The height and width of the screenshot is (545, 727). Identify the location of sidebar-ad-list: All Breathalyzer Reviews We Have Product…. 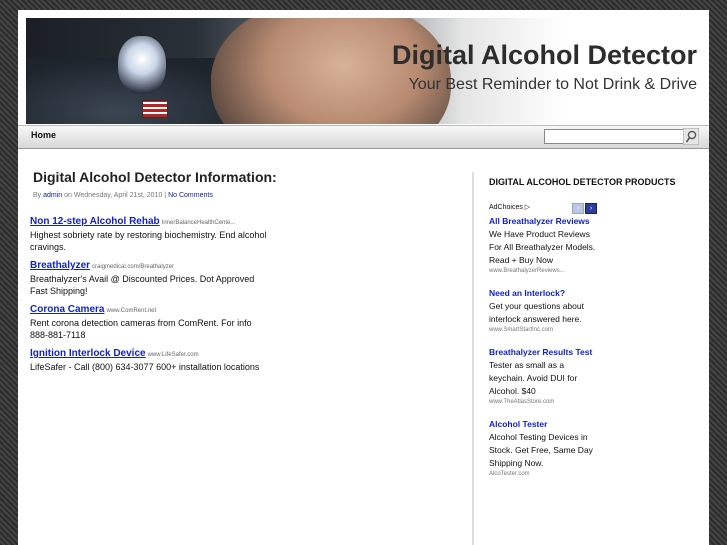
(545, 352).